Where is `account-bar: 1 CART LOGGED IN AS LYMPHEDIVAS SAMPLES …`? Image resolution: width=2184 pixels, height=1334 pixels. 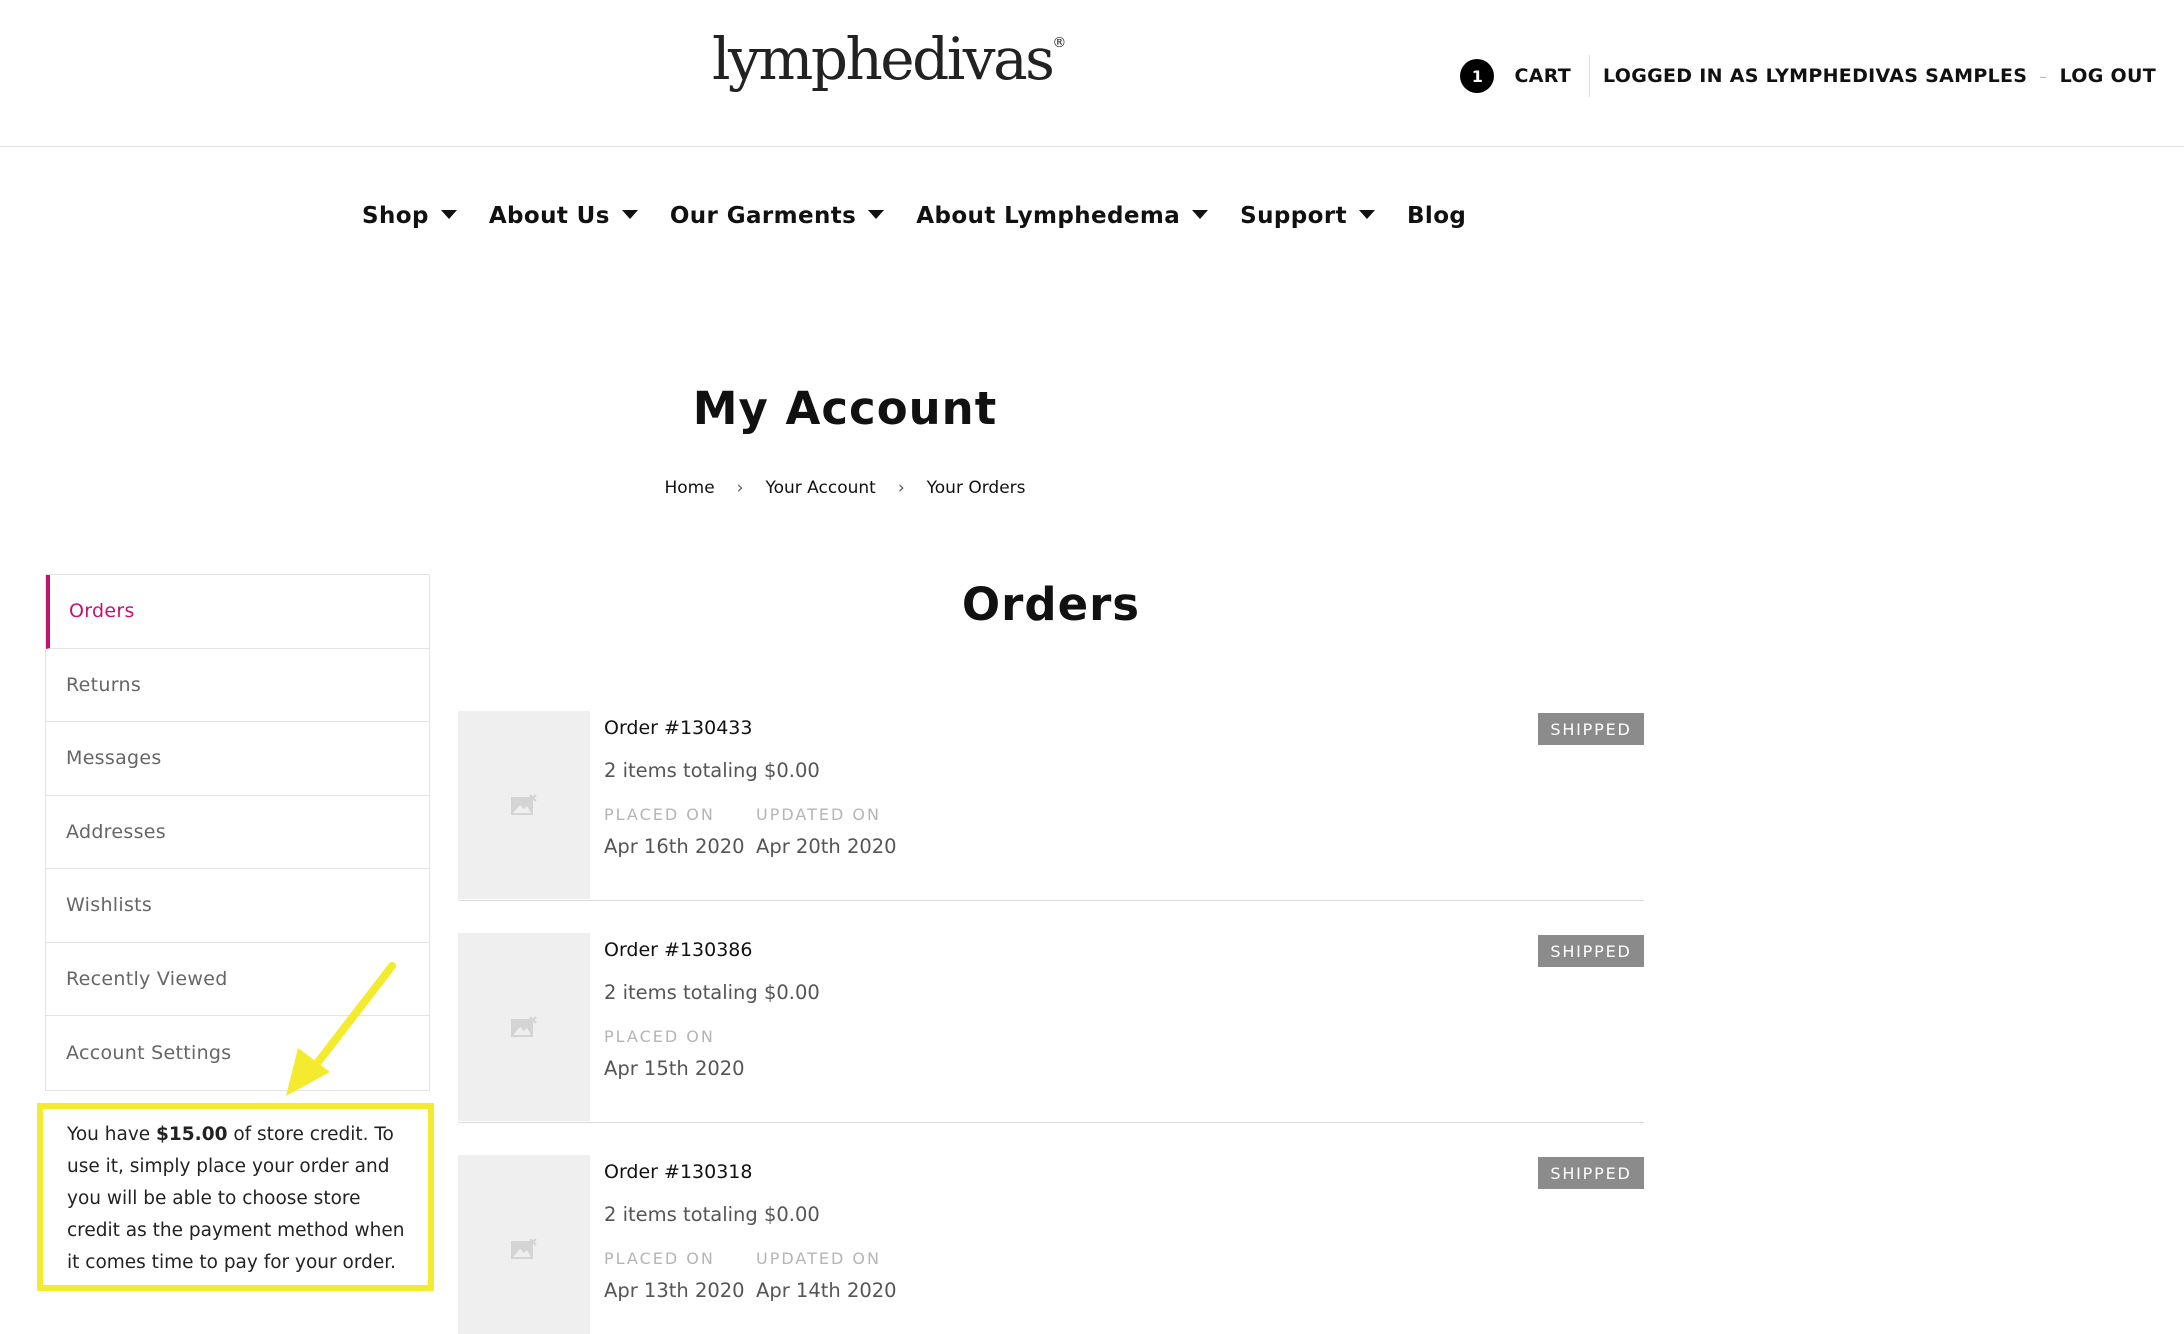
account-bar: 1 CART LOGGED IN AS LYMPHEDIVAS SAMPLES … is located at coordinates (1808, 76).